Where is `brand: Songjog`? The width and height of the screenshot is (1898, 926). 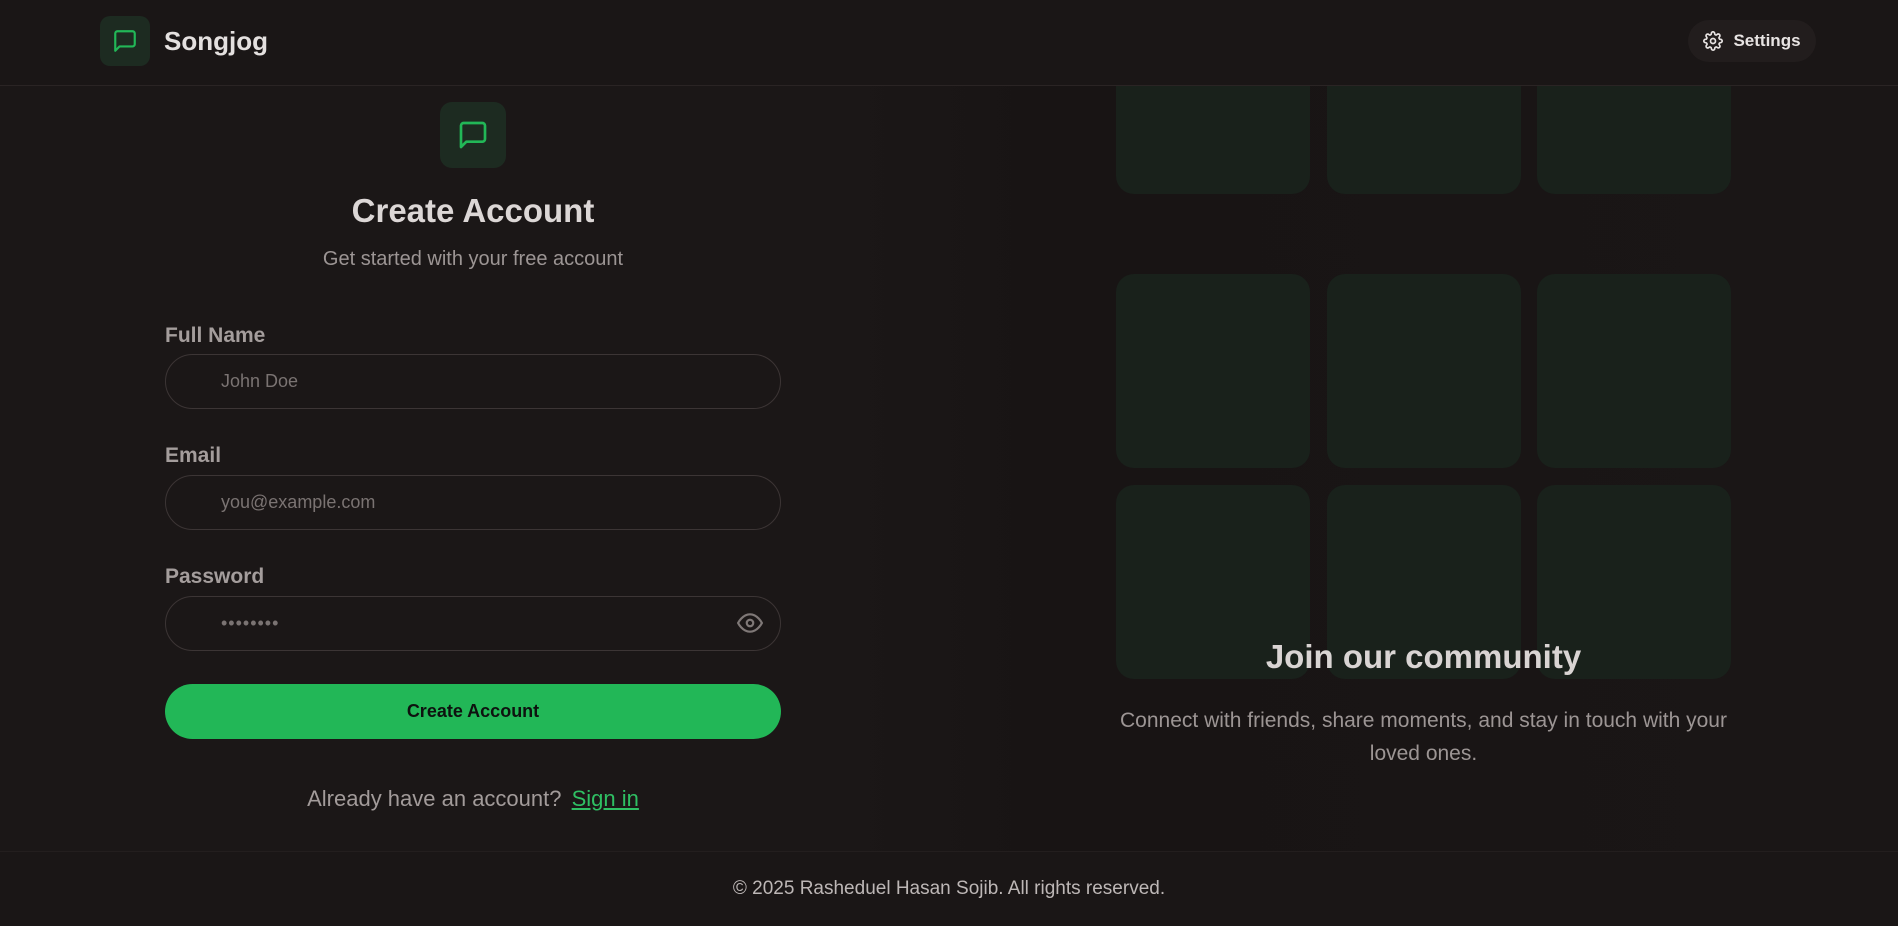
brand: Songjog is located at coordinates (184, 41).